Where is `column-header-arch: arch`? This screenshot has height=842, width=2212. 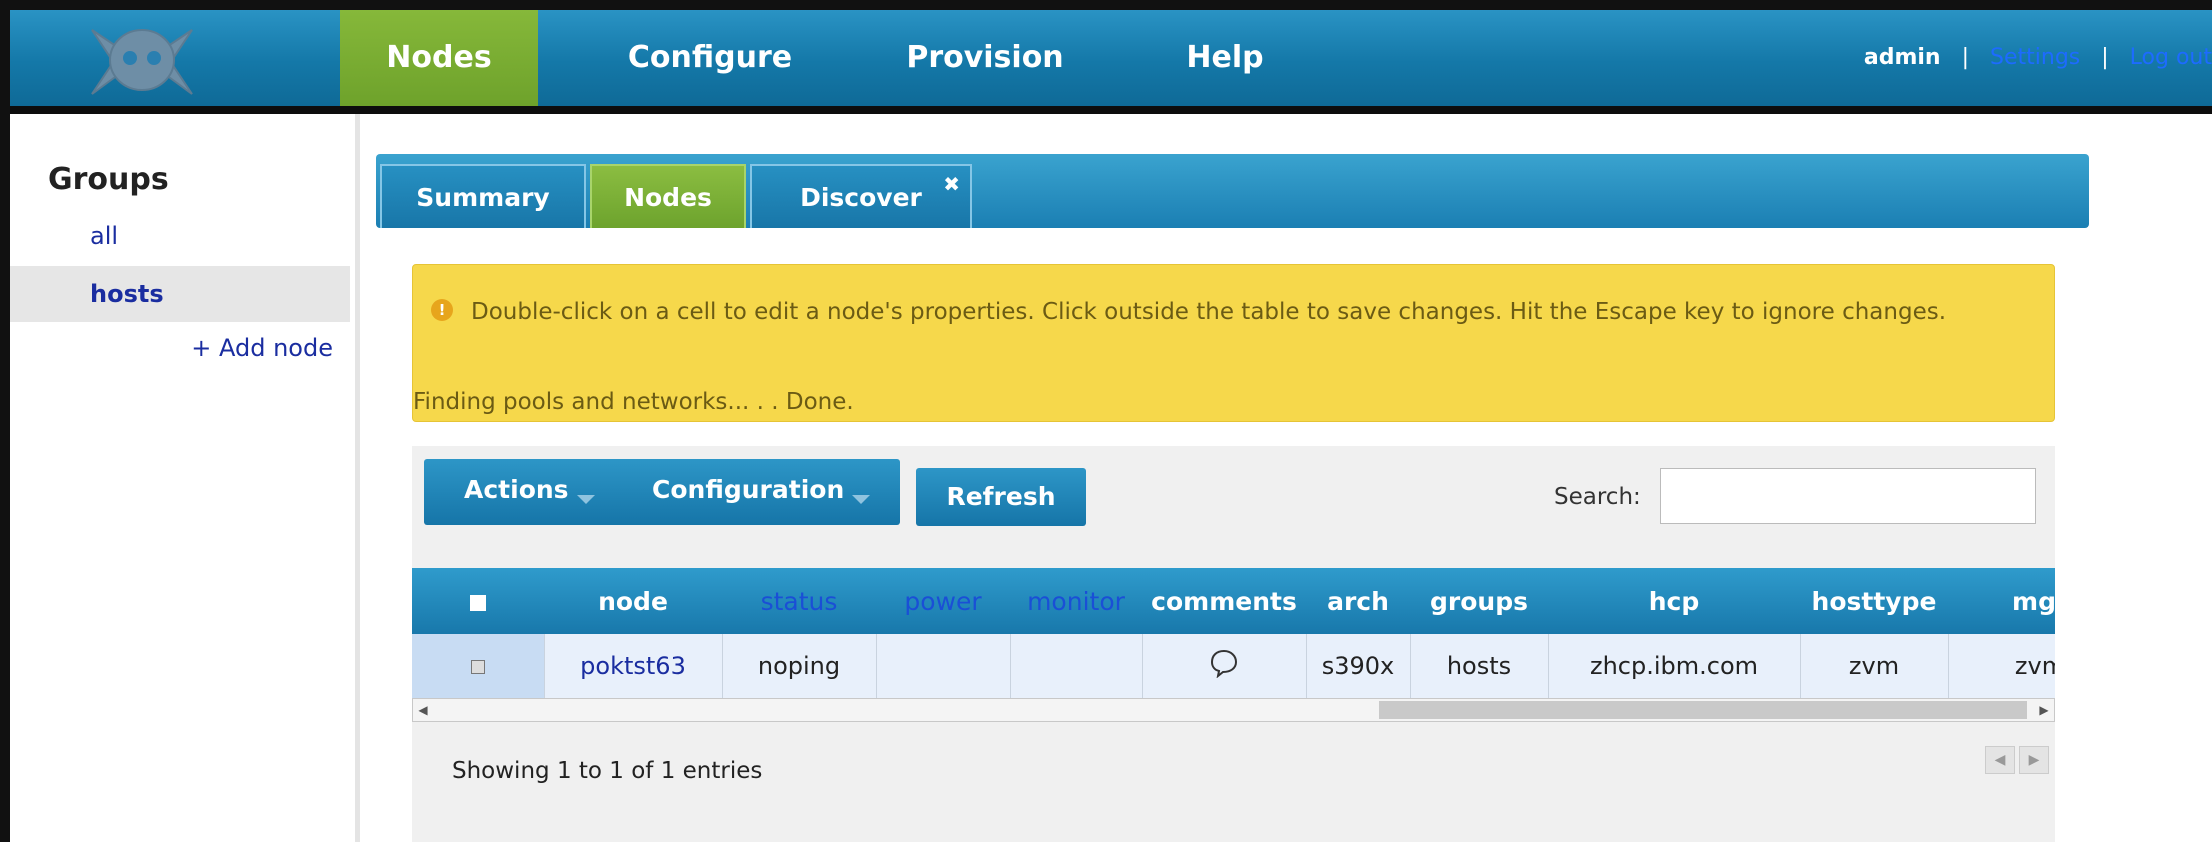
column-header-arch: arch is located at coordinates (1358, 601).